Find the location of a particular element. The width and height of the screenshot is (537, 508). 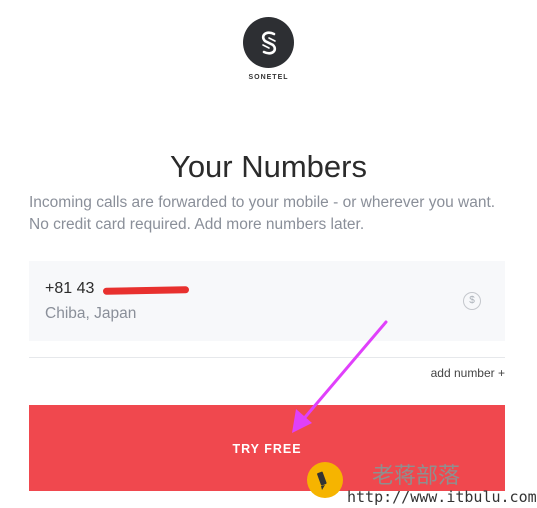

brand-logo: SONETEL is located at coordinates (268, 49).